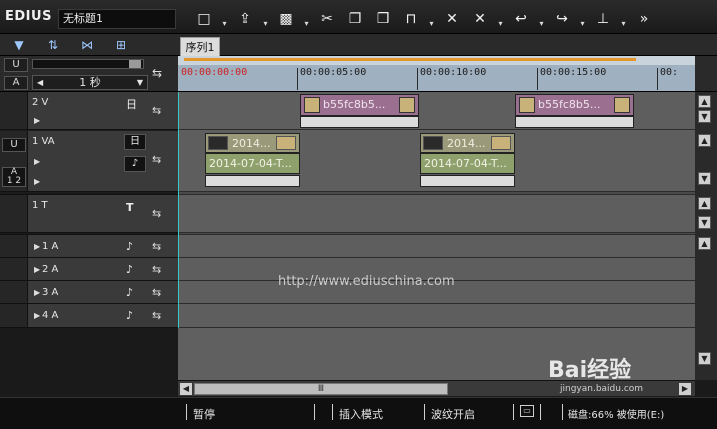 The width and height of the screenshot is (717, 429). I want to click on ripple-delete-icon: ✕, so click(480, 19).